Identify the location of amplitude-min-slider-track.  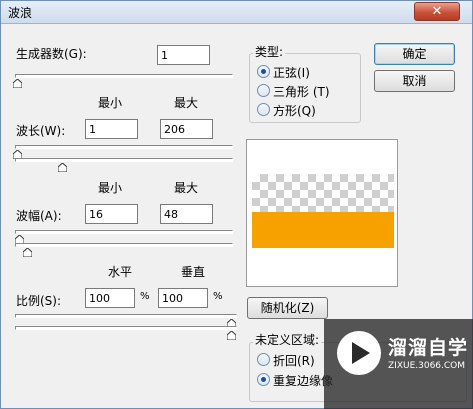
(124, 232).